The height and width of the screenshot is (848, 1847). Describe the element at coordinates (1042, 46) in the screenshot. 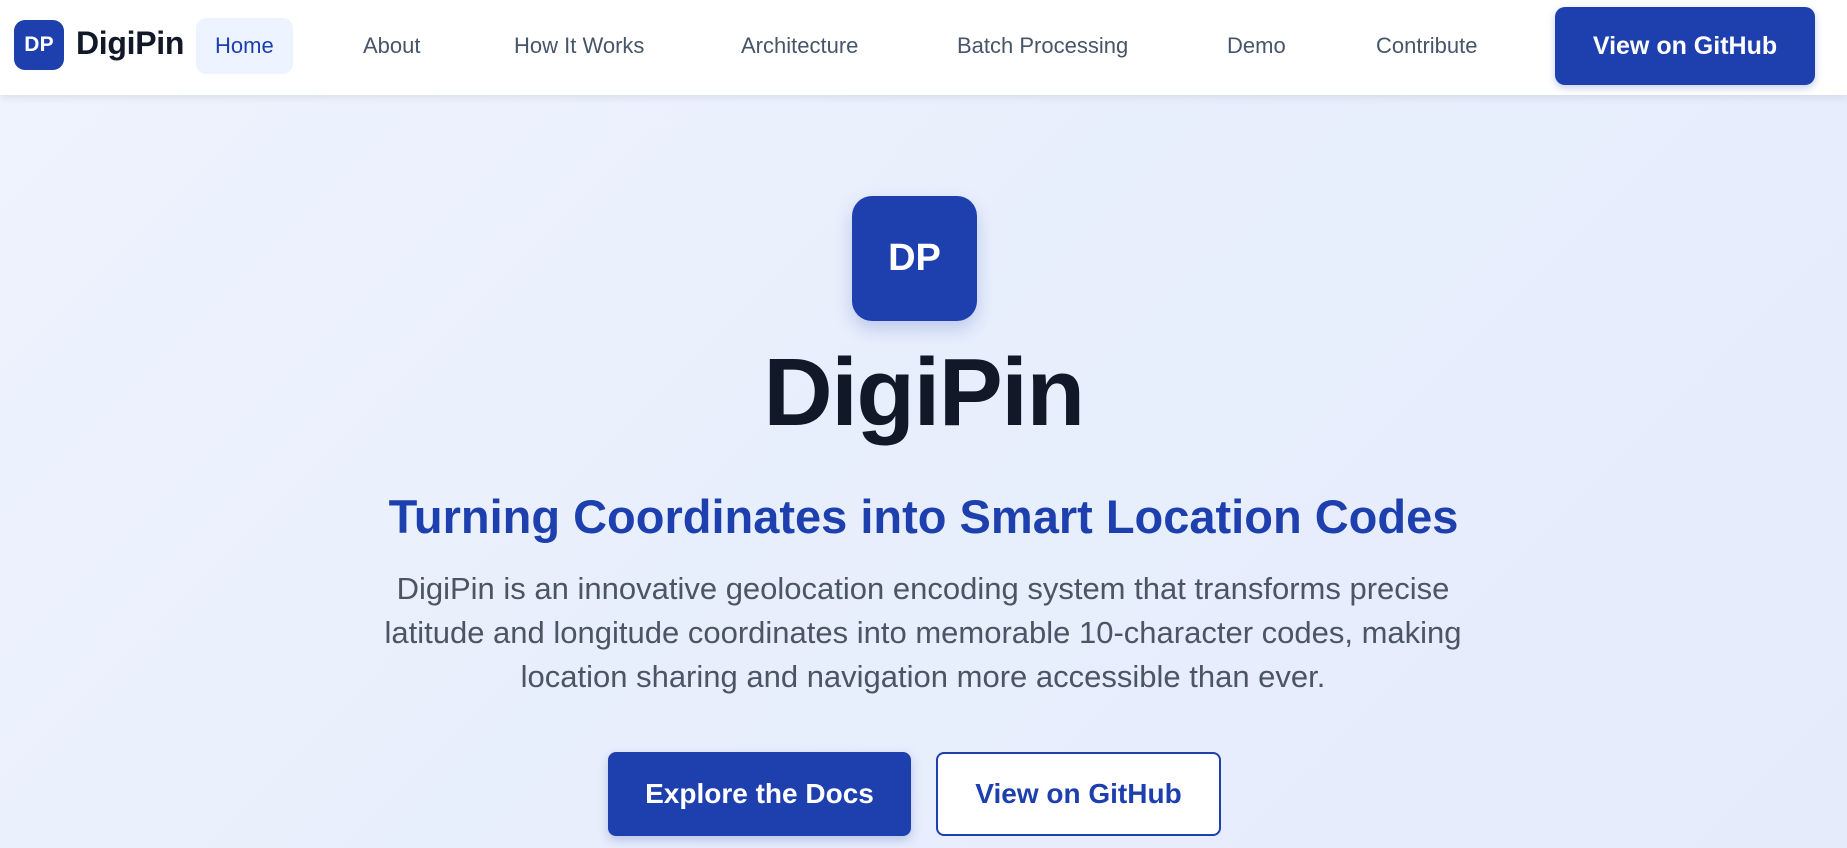

I see `nav-link-batch-processing: Batch Processing` at that location.